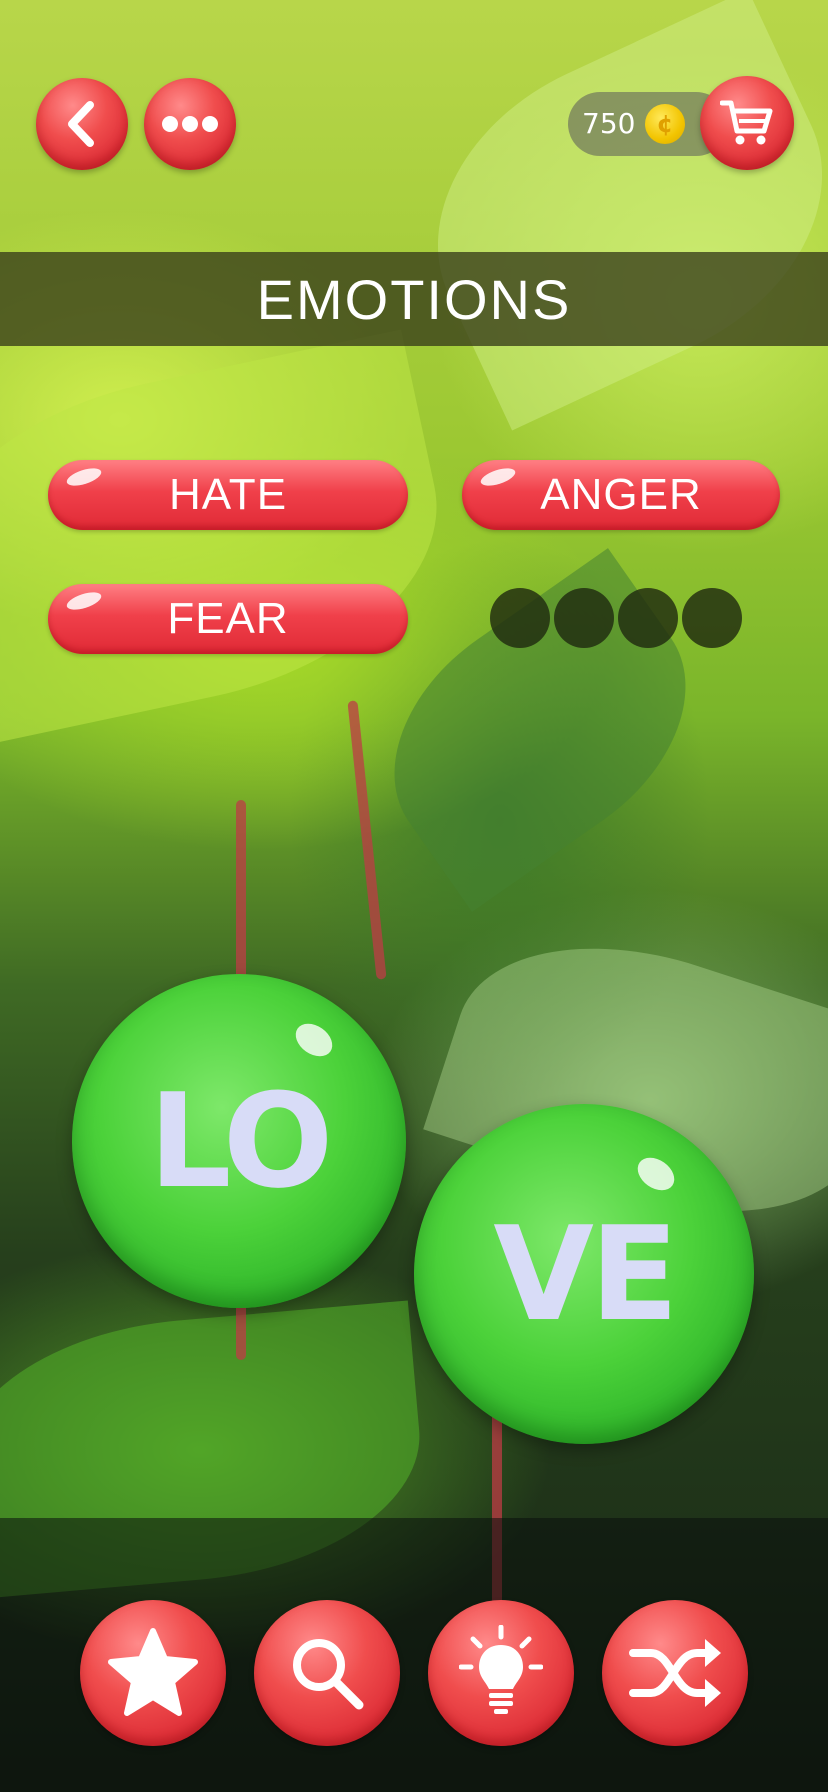 Image resolution: width=828 pixels, height=1792 pixels. What do you see at coordinates (609, 123) in the screenshot?
I see `coin-count: 750` at bounding box center [609, 123].